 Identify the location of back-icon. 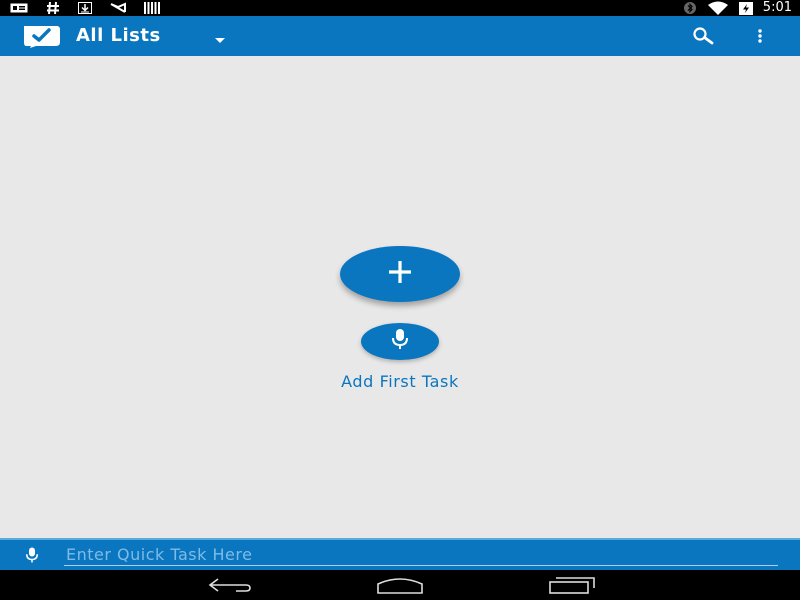
(229, 585).